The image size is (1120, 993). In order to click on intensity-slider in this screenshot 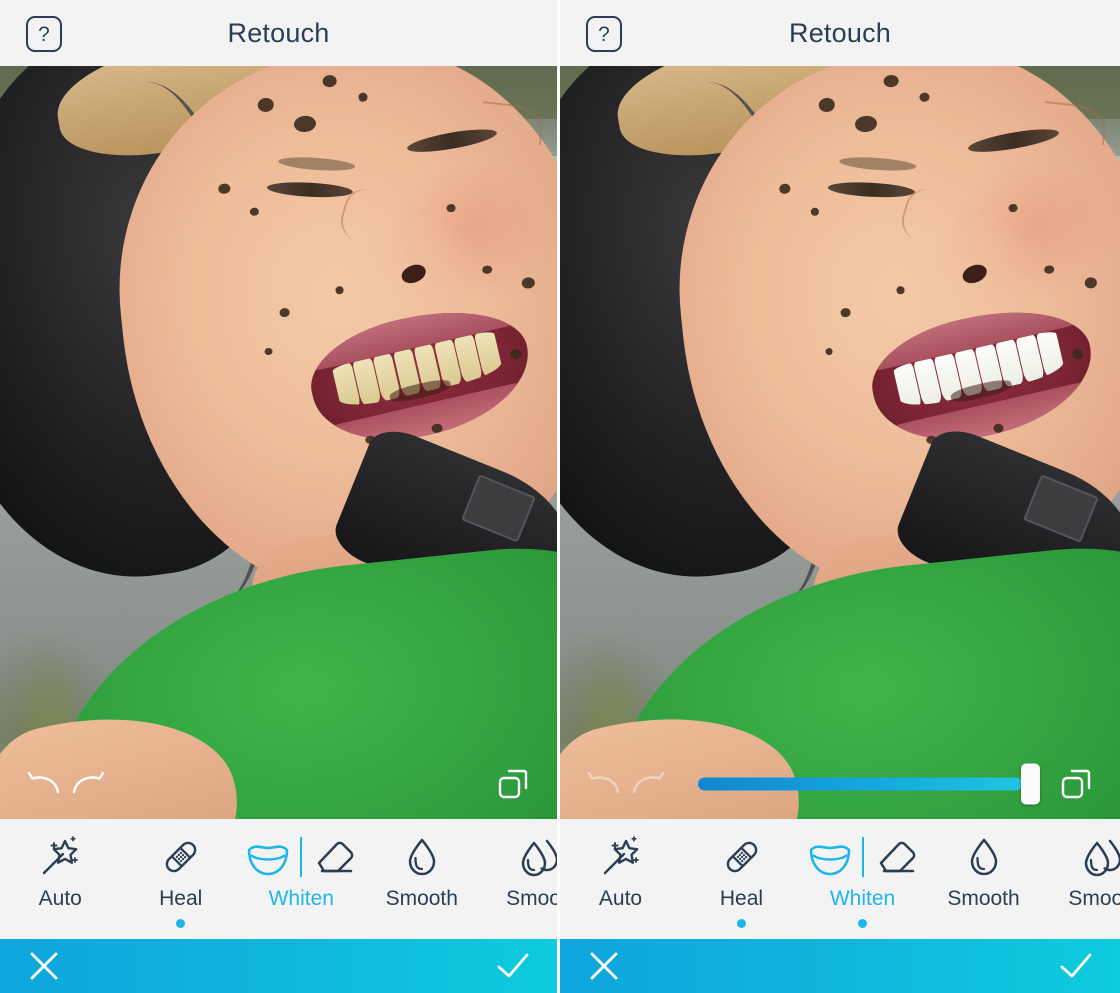, I will do `click(869, 784)`.